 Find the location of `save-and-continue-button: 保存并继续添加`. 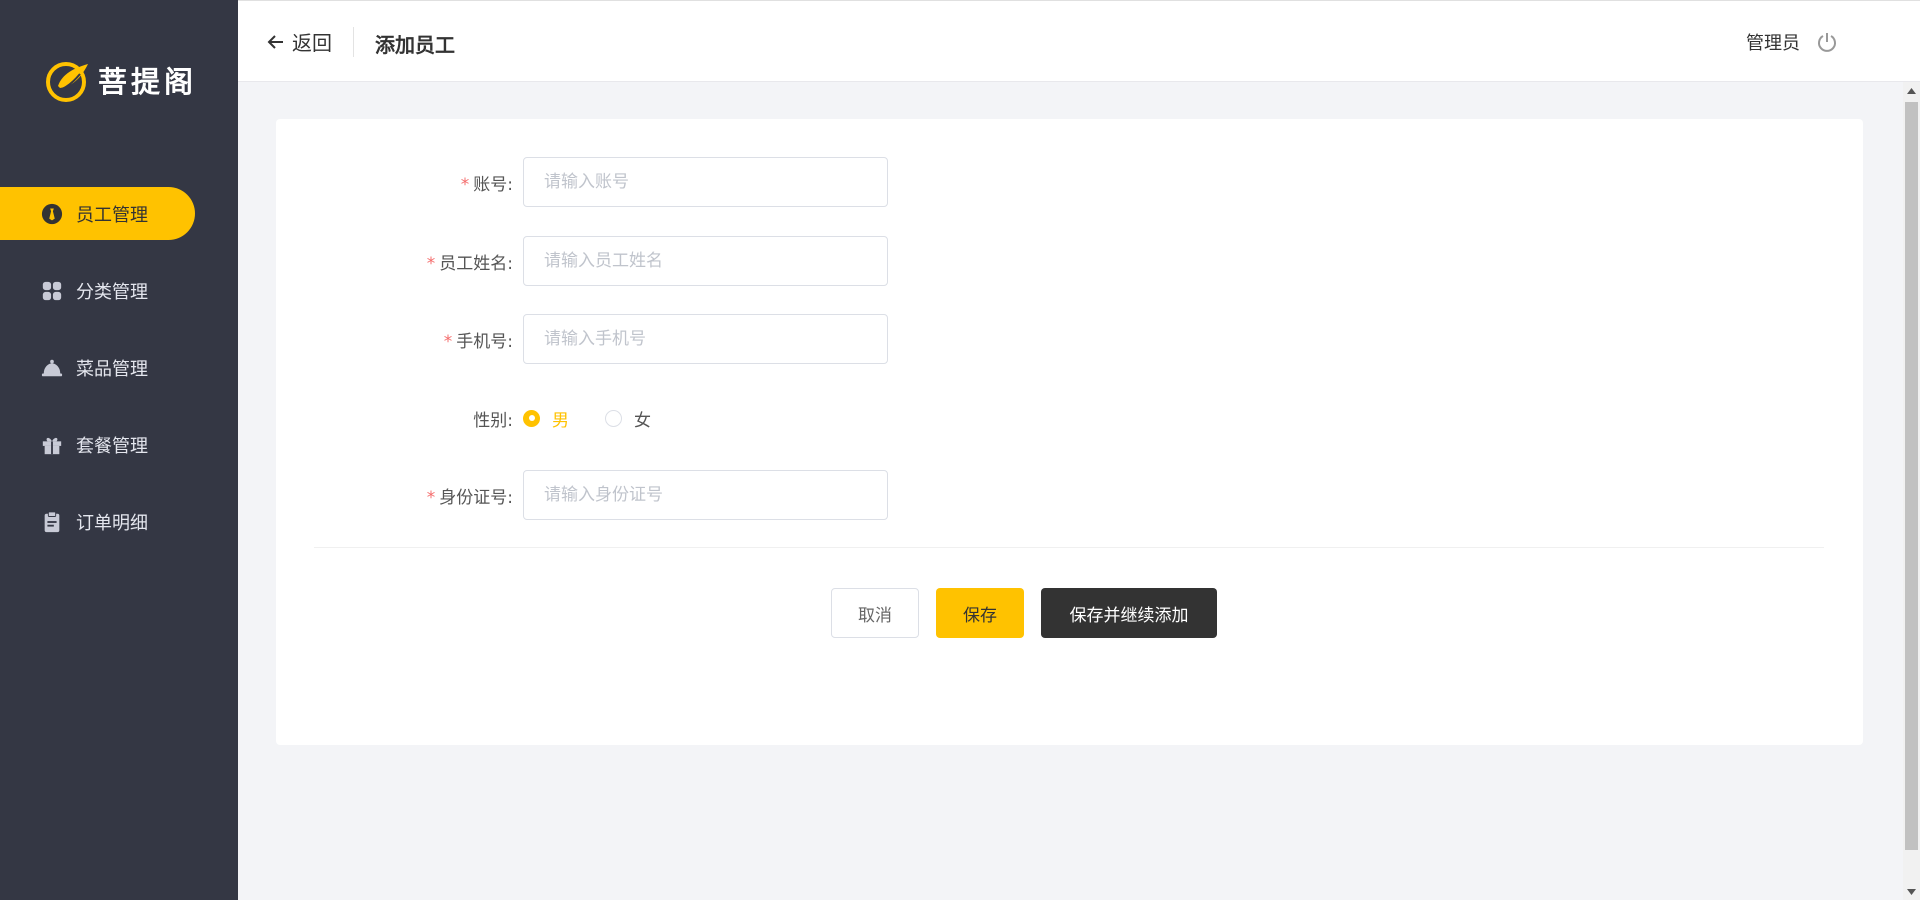

save-and-continue-button: 保存并继续添加 is located at coordinates (1129, 613).